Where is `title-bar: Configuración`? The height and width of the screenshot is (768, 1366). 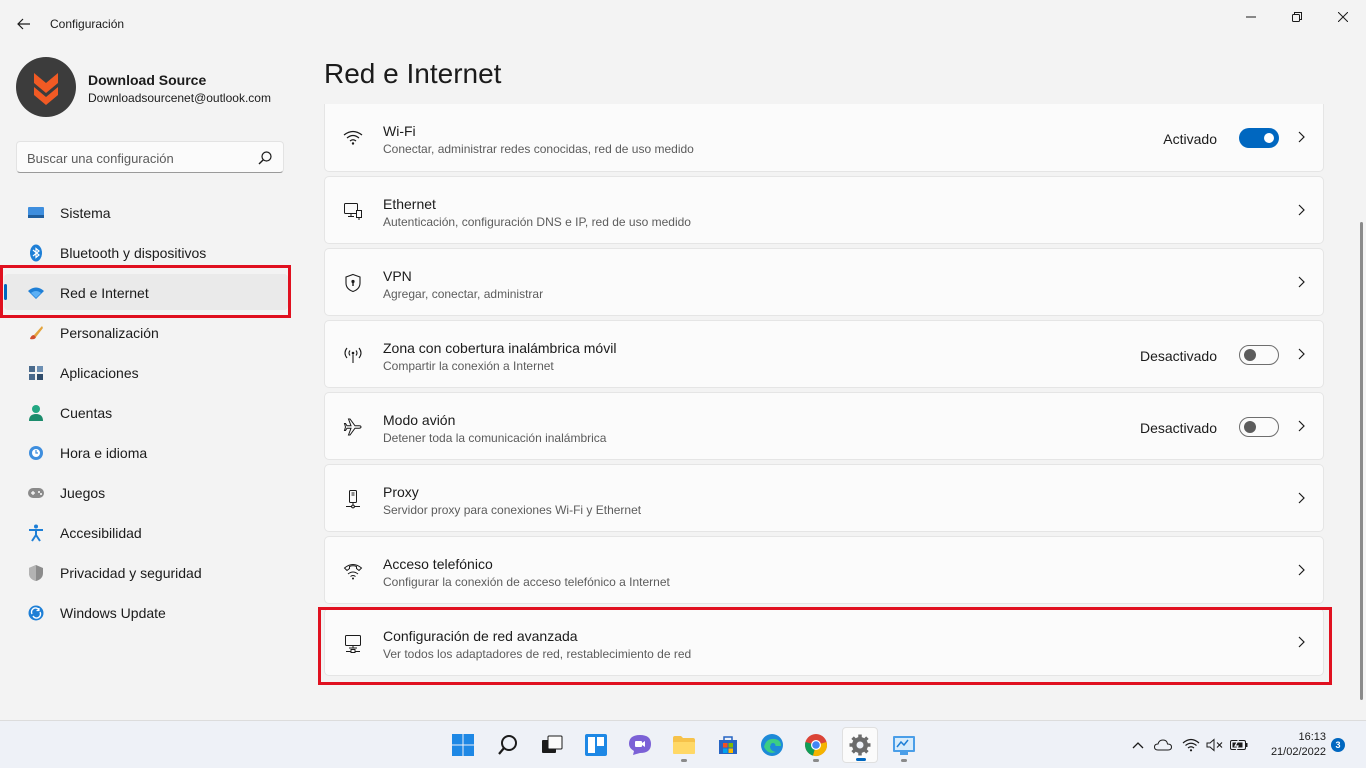
title-bar: Configuración is located at coordinates (683, 24).